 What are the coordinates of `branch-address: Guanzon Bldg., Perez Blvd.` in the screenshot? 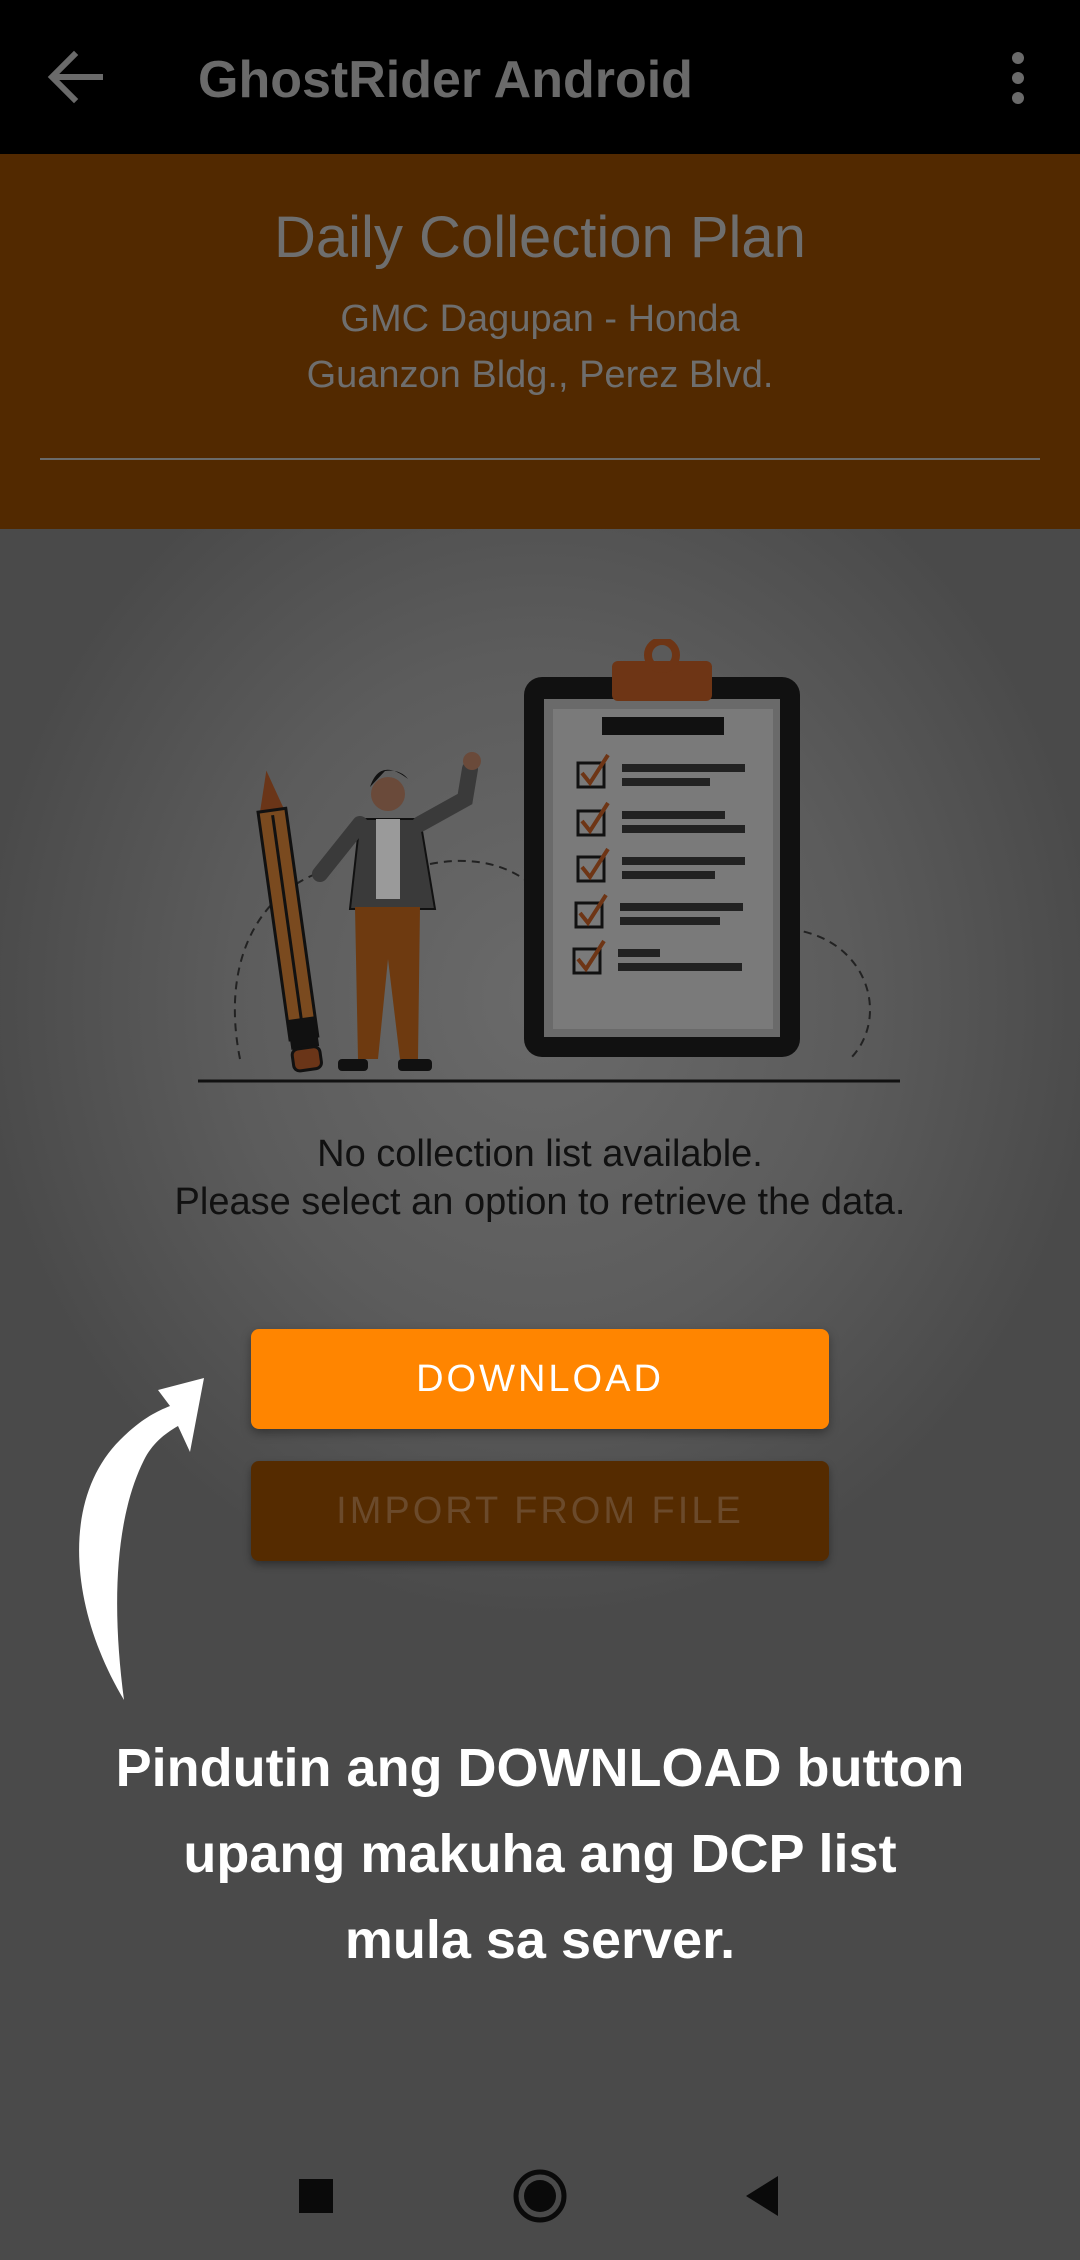 It's located at (540, 375).